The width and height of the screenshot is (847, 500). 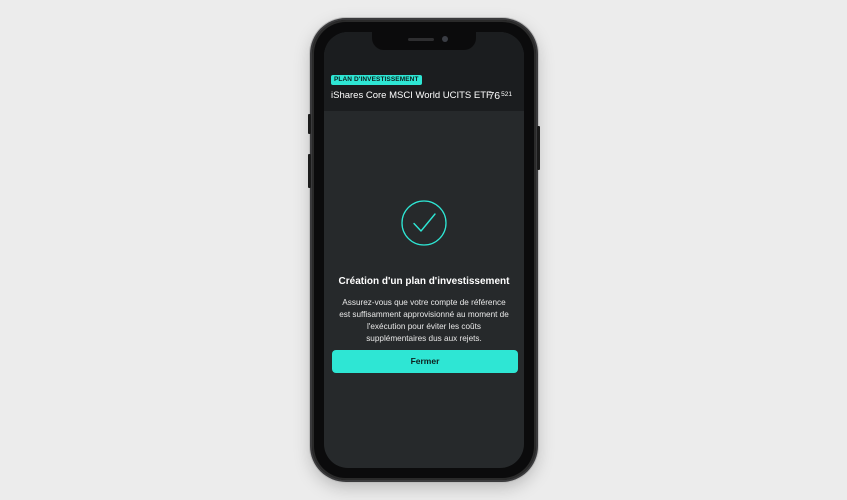 I want to click on confirmation-title: Création d'un plan d'investissement, so click(x=424, y=281).